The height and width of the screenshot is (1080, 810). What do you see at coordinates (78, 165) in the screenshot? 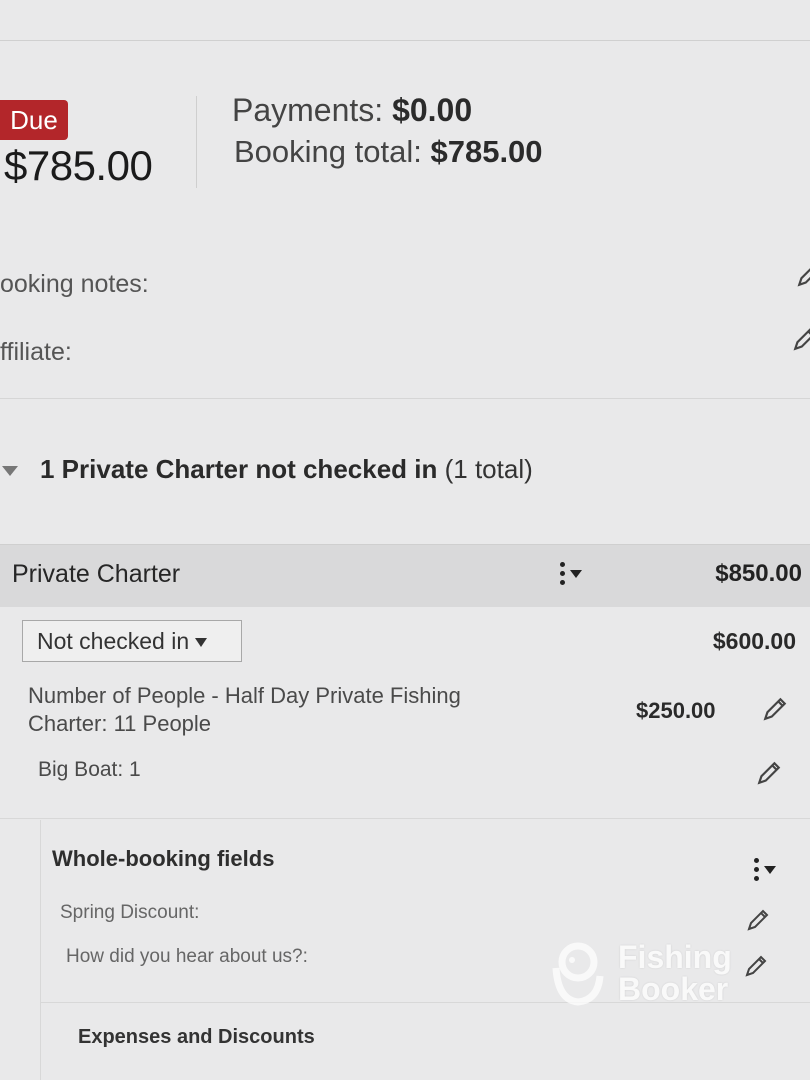
I see `due-amount: $785.00` at bounding box center [78, 165].